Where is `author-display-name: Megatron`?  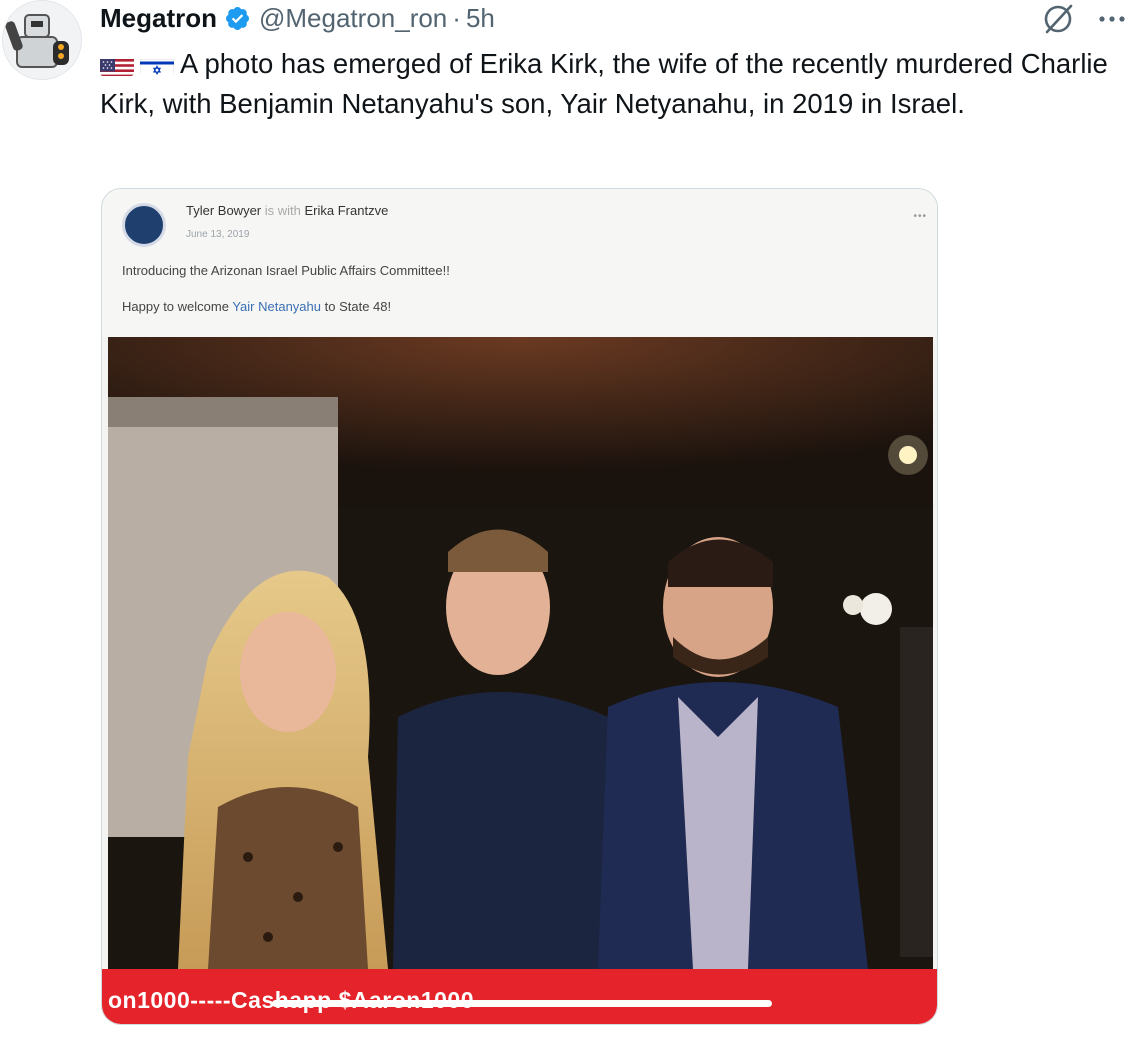 author-display-name: Megatron is located at coordinates (158, 18).